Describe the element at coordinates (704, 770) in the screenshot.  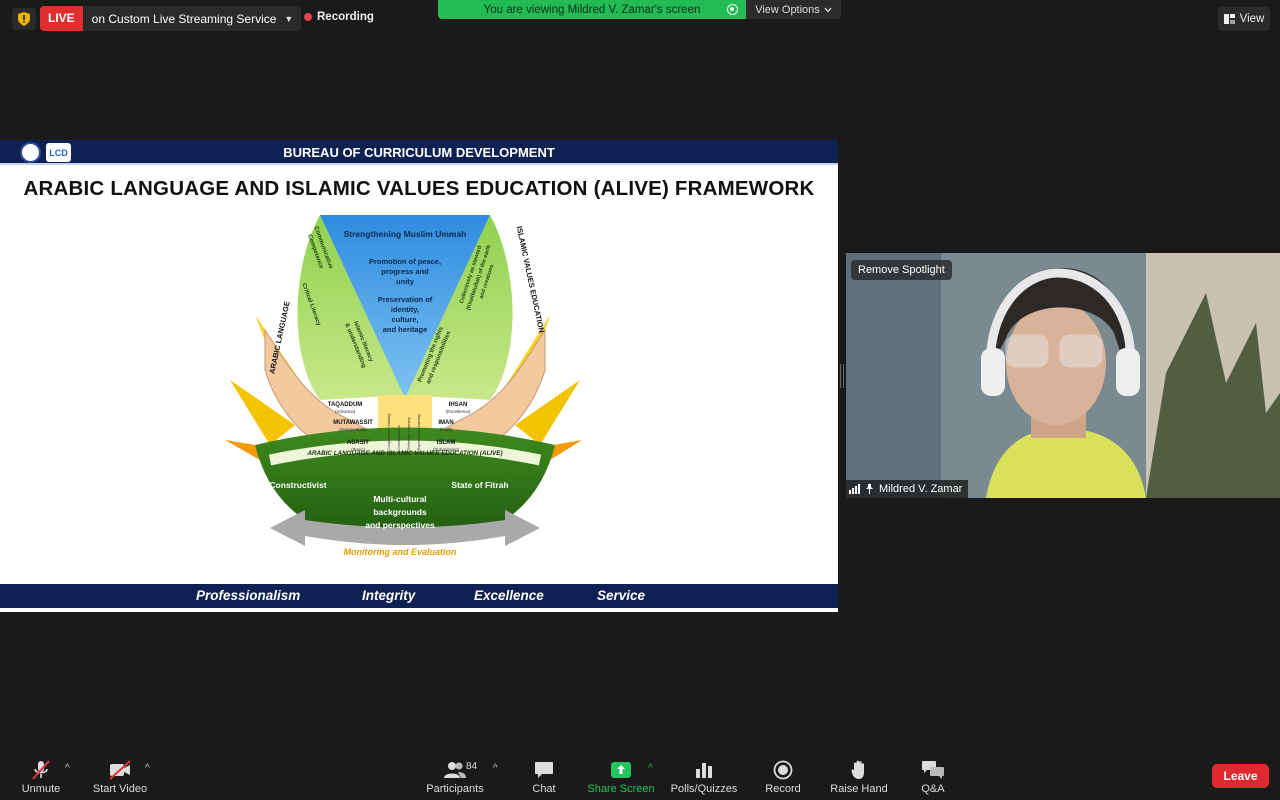
I see `polls-bar-chart-icon` at that location.